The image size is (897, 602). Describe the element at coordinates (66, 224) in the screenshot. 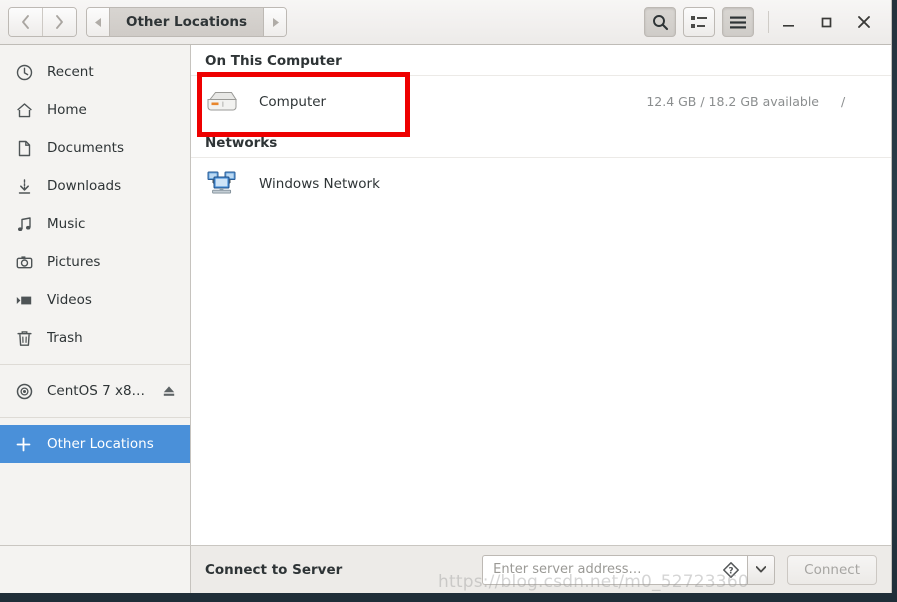

I see `sidebar-label: Music` at that location.